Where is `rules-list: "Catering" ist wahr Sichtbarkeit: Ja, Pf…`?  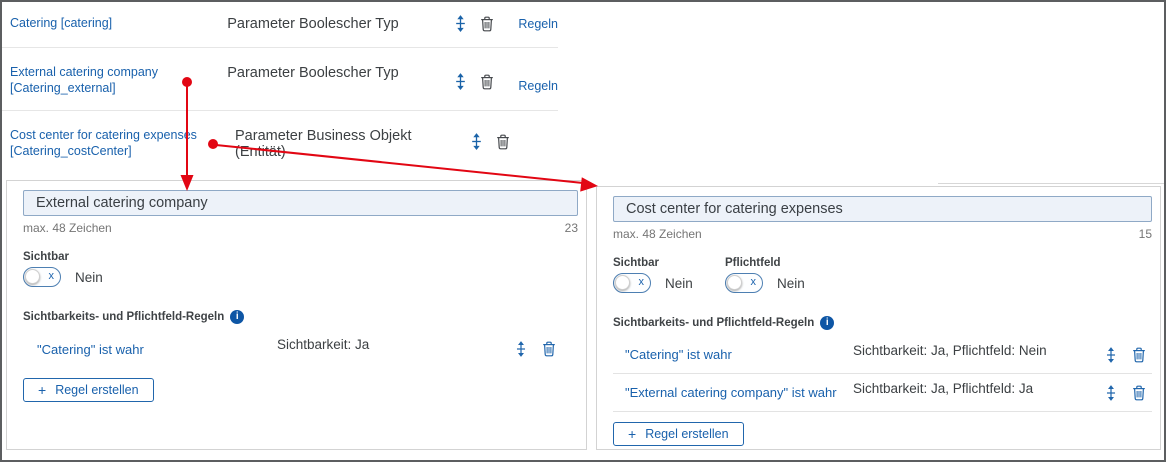 rules-list: "Catering" ist wahr Sichtbarkeit: Ja, Pf… is located at coordinates (882, 374).